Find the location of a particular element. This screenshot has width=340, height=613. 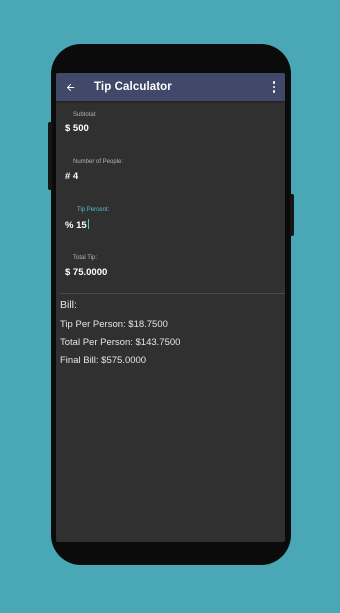

tip-per-person-text: Tip Per Person: $18.7500 is located at coordinates (114, 324).